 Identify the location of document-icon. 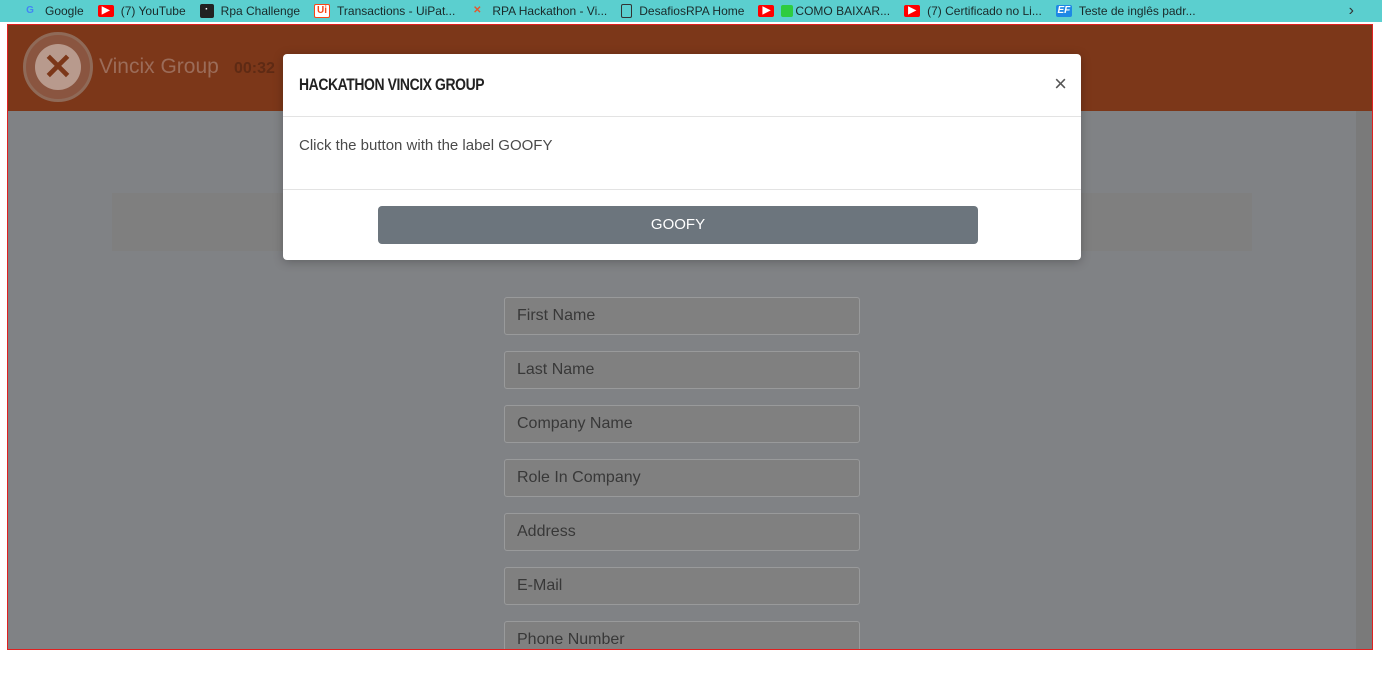
(627, 11).